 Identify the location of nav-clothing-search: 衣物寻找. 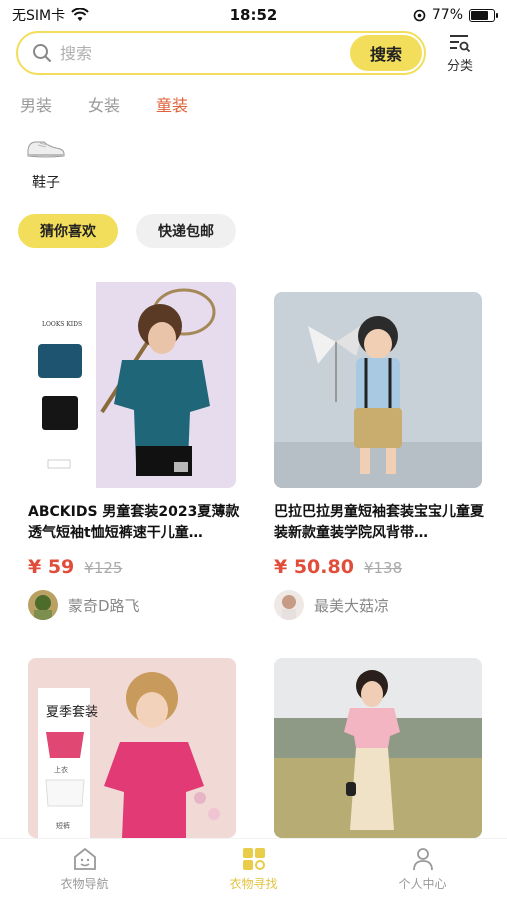
(253, 869).